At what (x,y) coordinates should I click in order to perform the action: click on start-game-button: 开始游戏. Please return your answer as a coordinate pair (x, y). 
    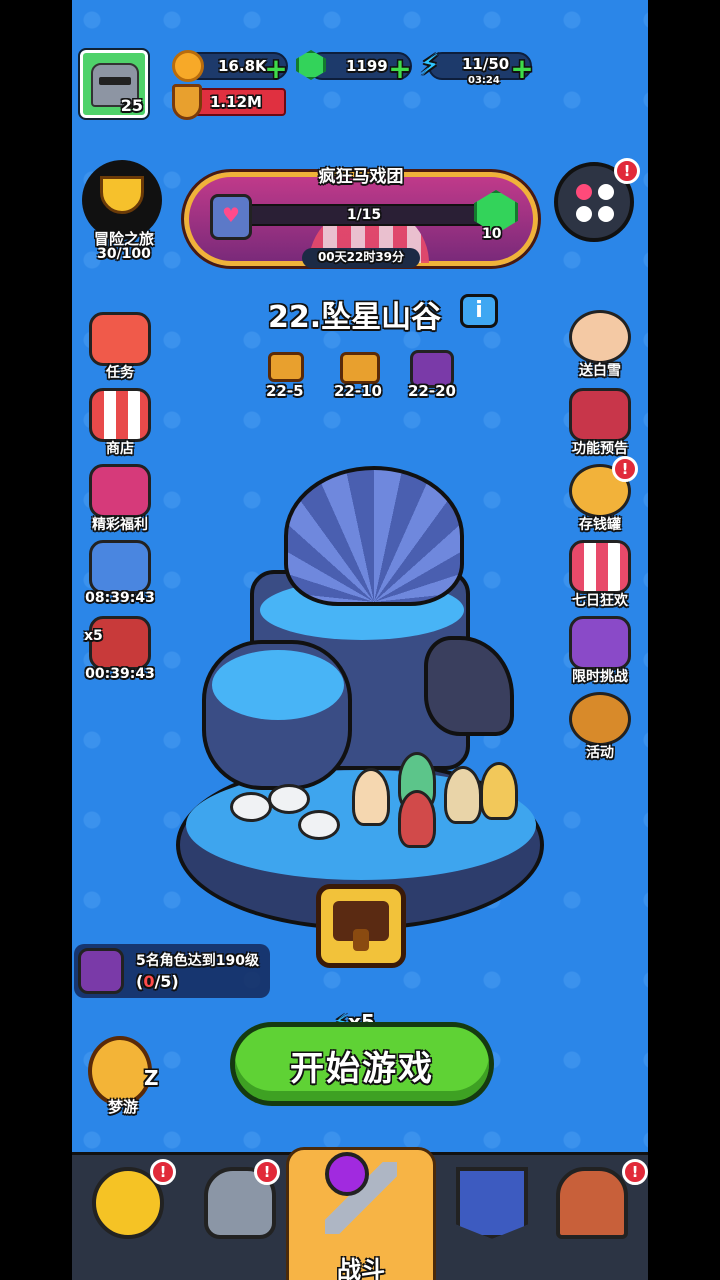
    Looking at the image, I should click on (362, 1064).